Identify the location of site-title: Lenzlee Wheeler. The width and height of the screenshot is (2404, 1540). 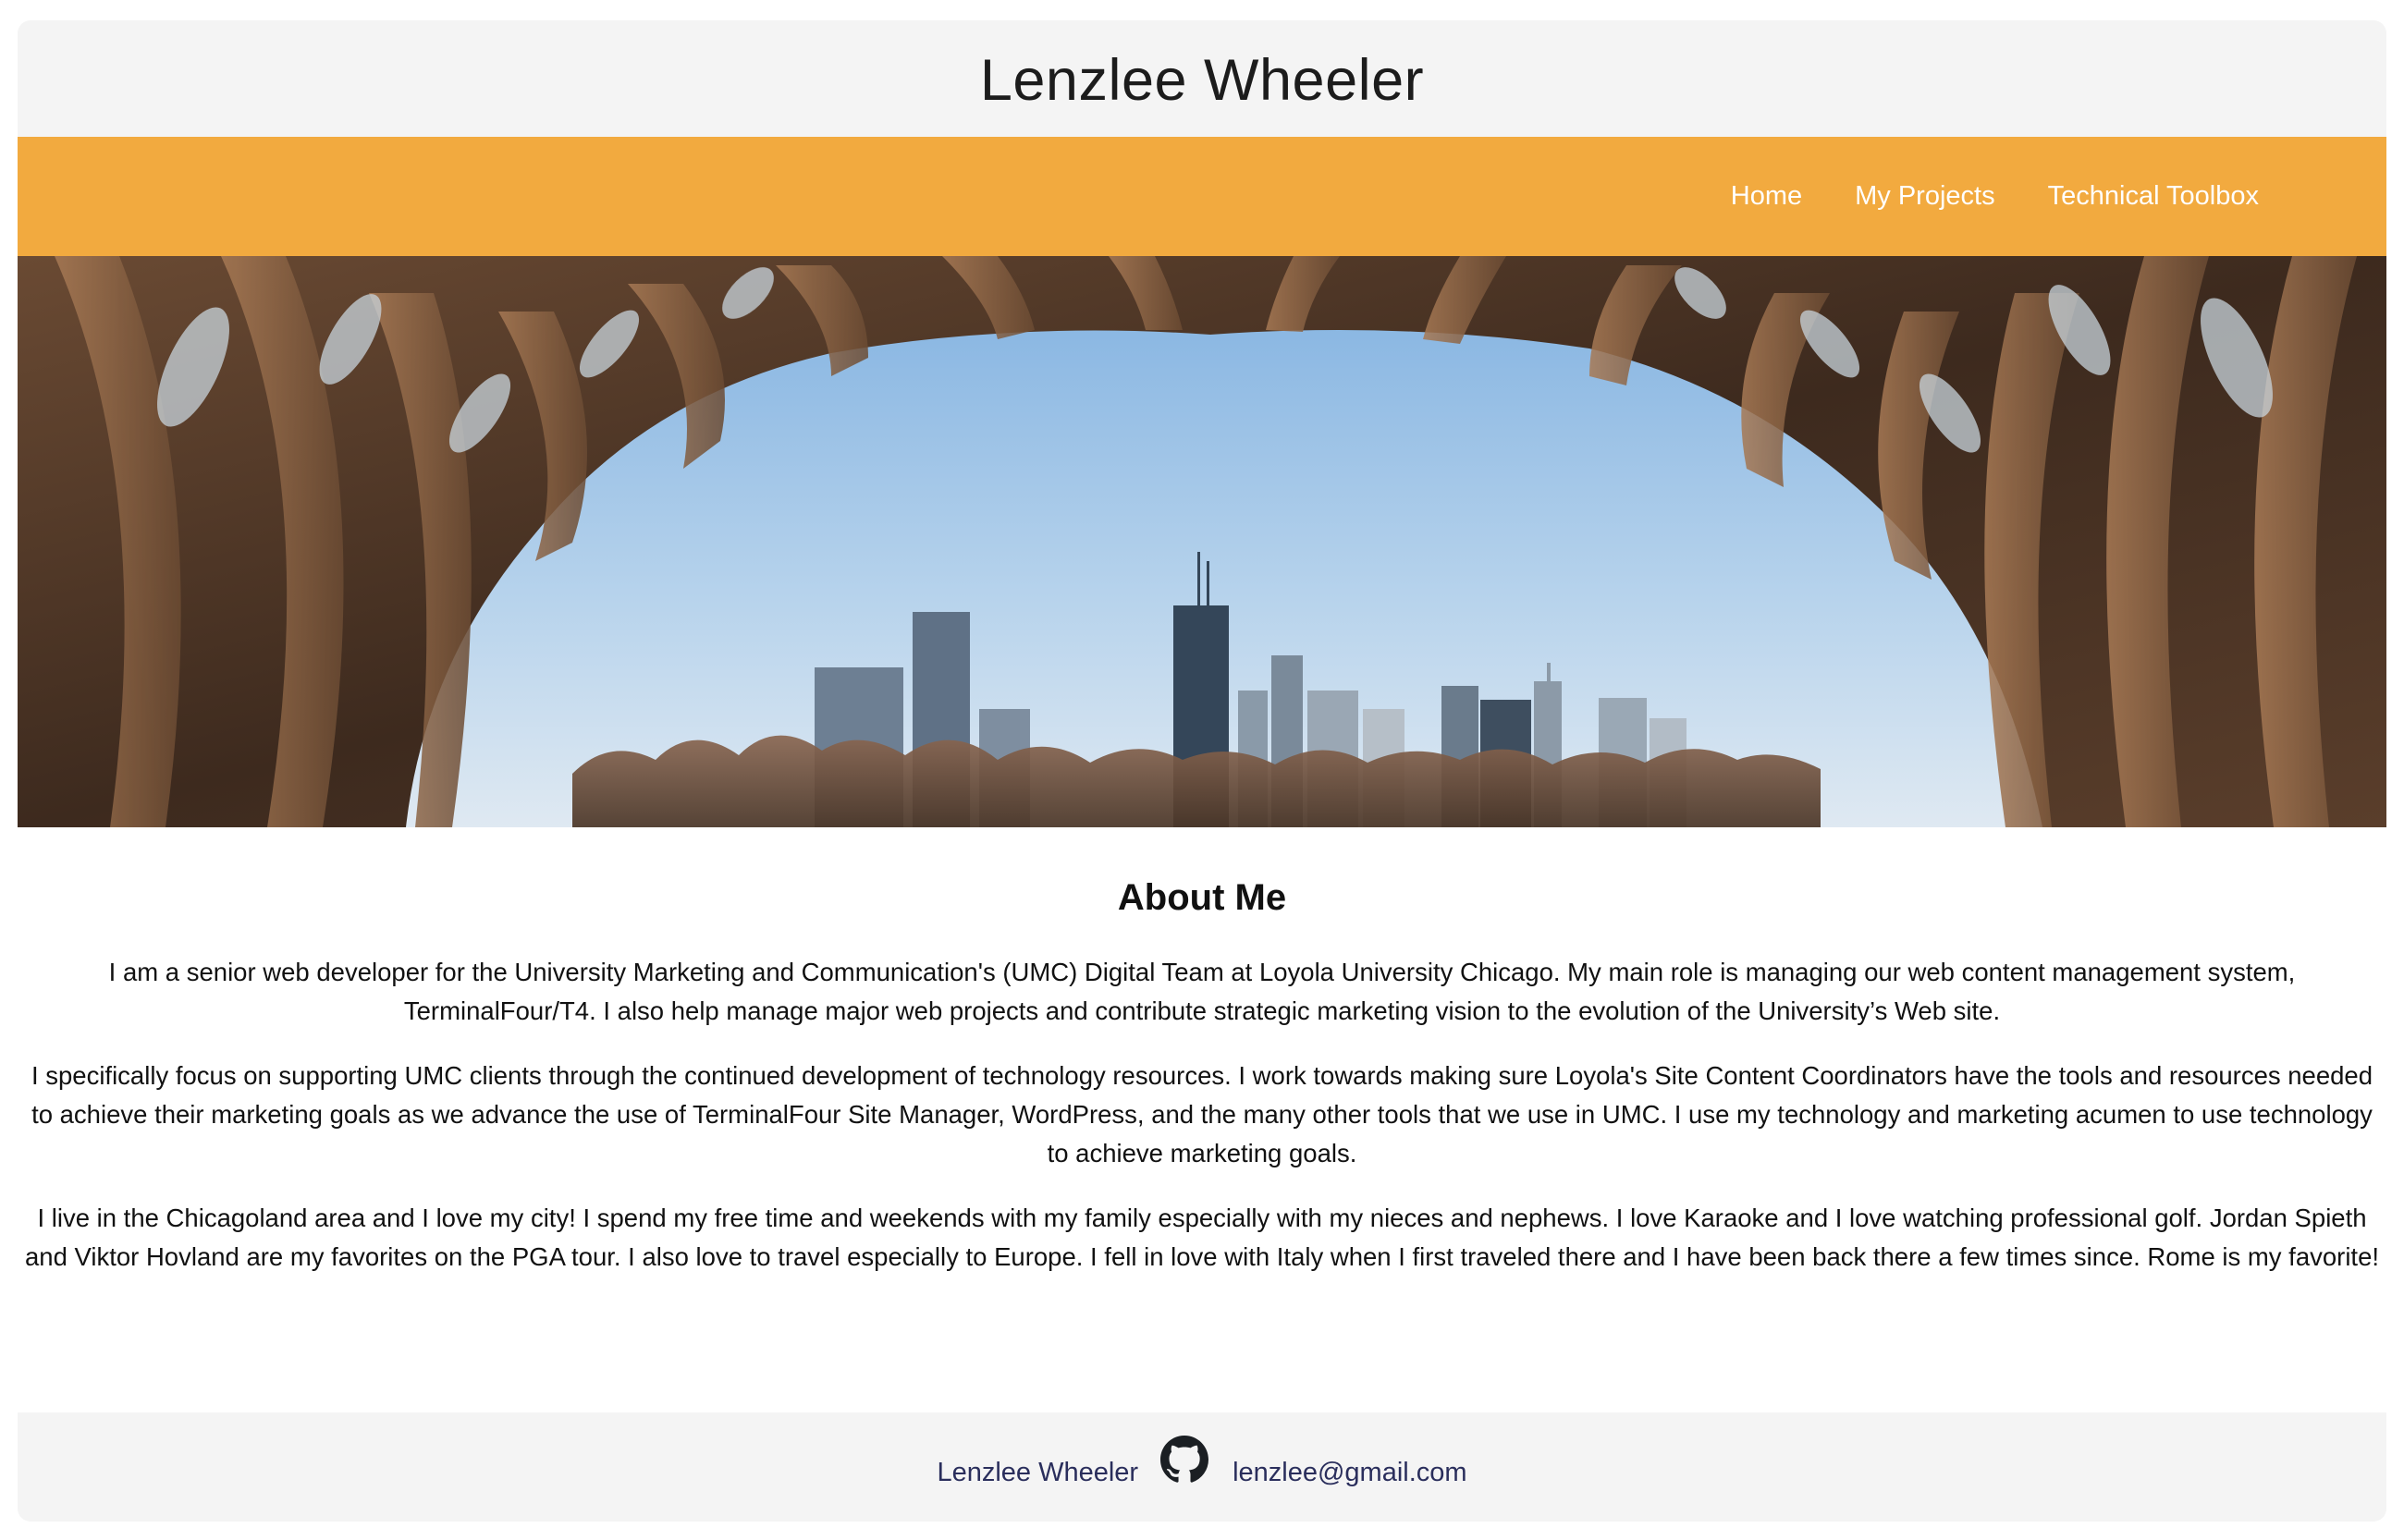
(1202, 80).